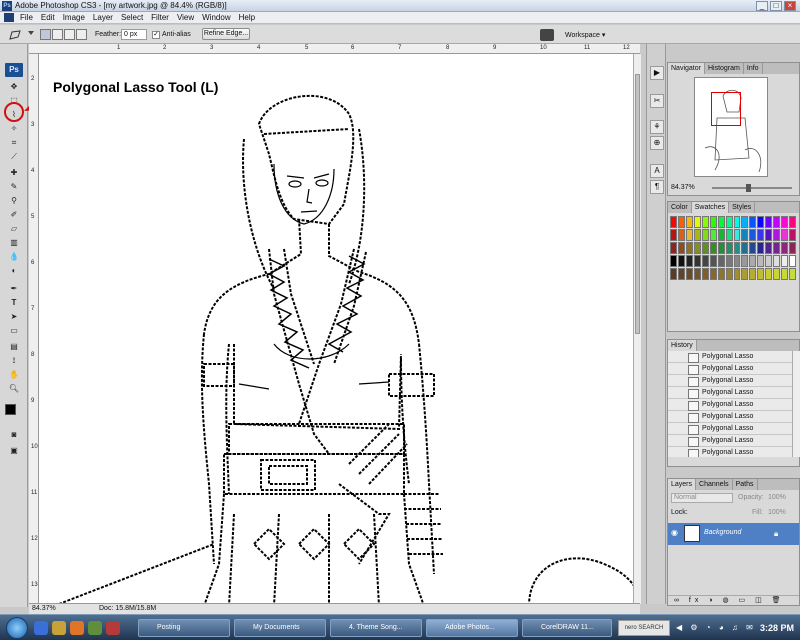 This screenshot has width=800, height=640. Describe the element at coordinates (14, 375) in the screenshot. I see `hand-tool-icon: ✋` at that location.